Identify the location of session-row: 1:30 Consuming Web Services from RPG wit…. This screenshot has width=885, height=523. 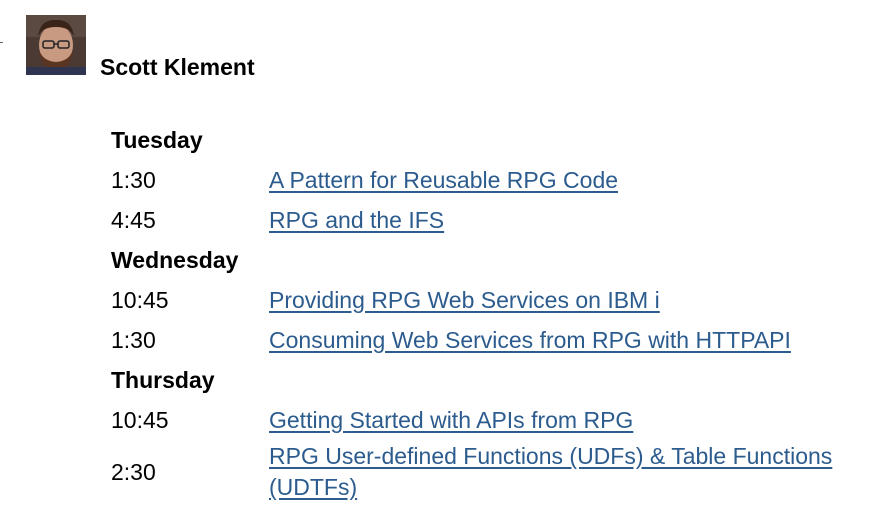
(491, 340).